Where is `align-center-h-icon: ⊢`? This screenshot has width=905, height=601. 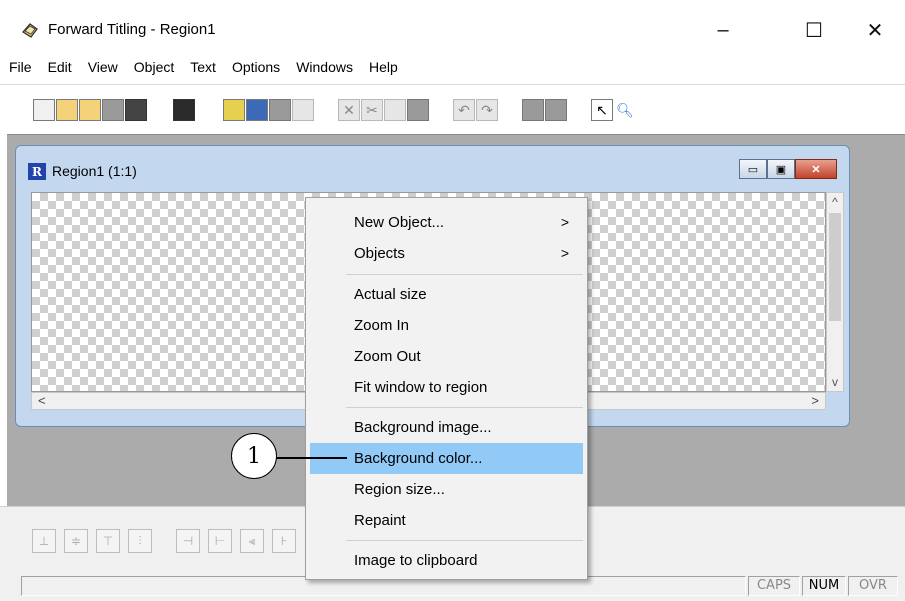 align-center-h-icon: ⊢ is located at coordinates (220, 541).